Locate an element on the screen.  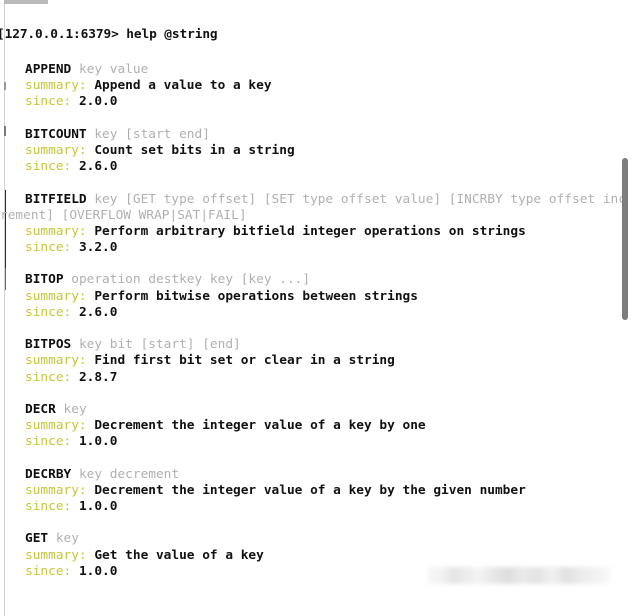
summary-row: summary: Append a value to a key is located at coordinates (325, 86).